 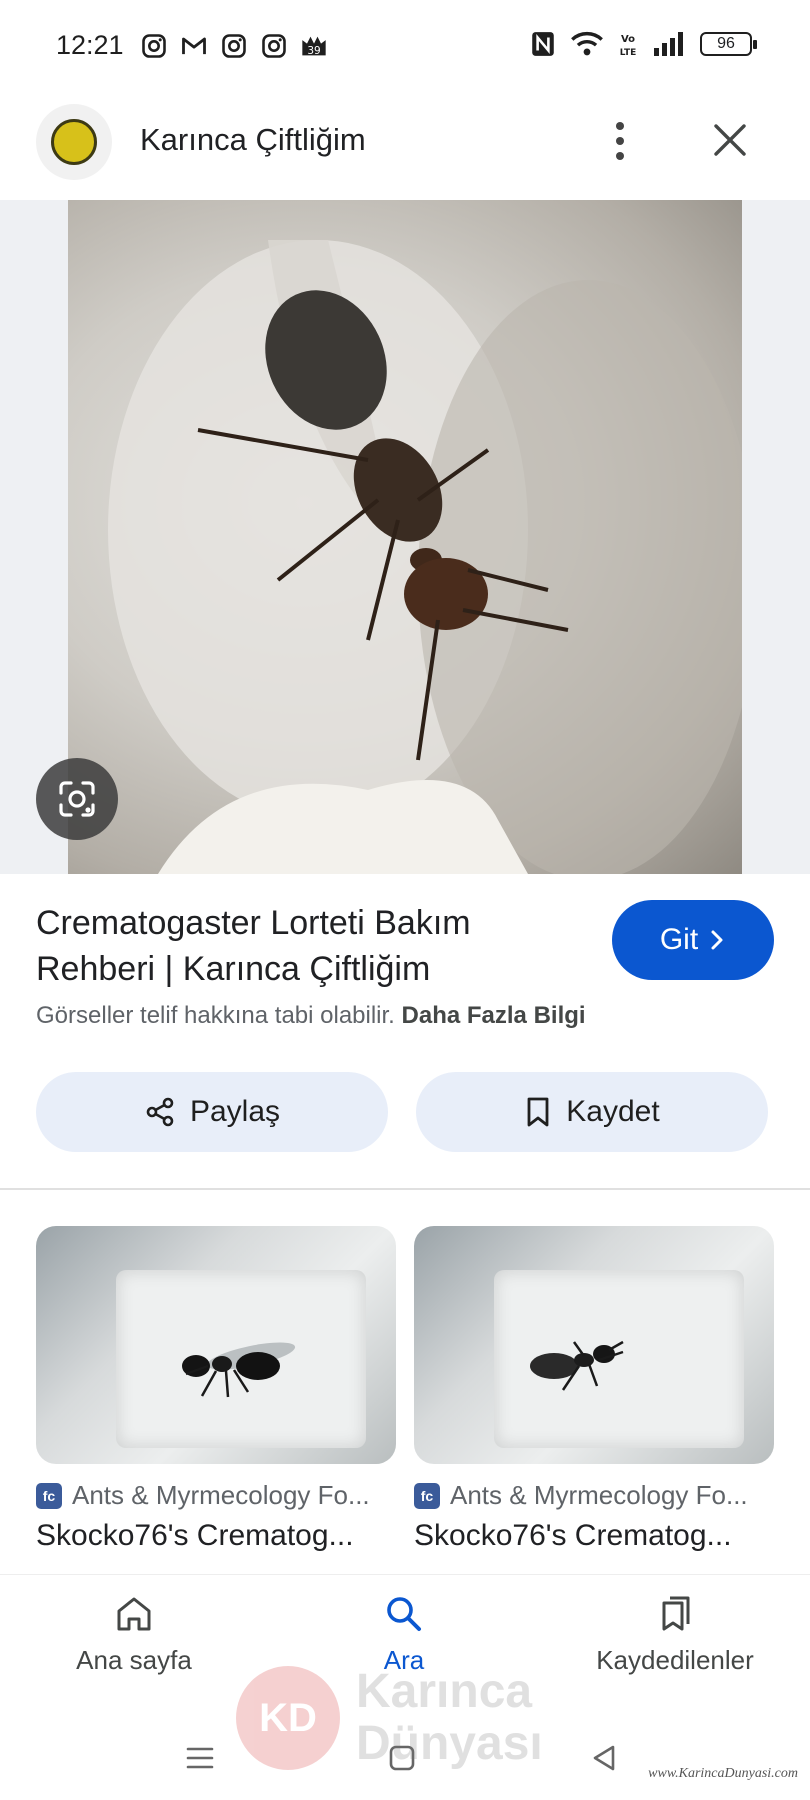 What do you see at coordinates (253, 140) in the screenshot?
I see `site-title: Karınca Çiftliğim` at bounding box center [253, 140].